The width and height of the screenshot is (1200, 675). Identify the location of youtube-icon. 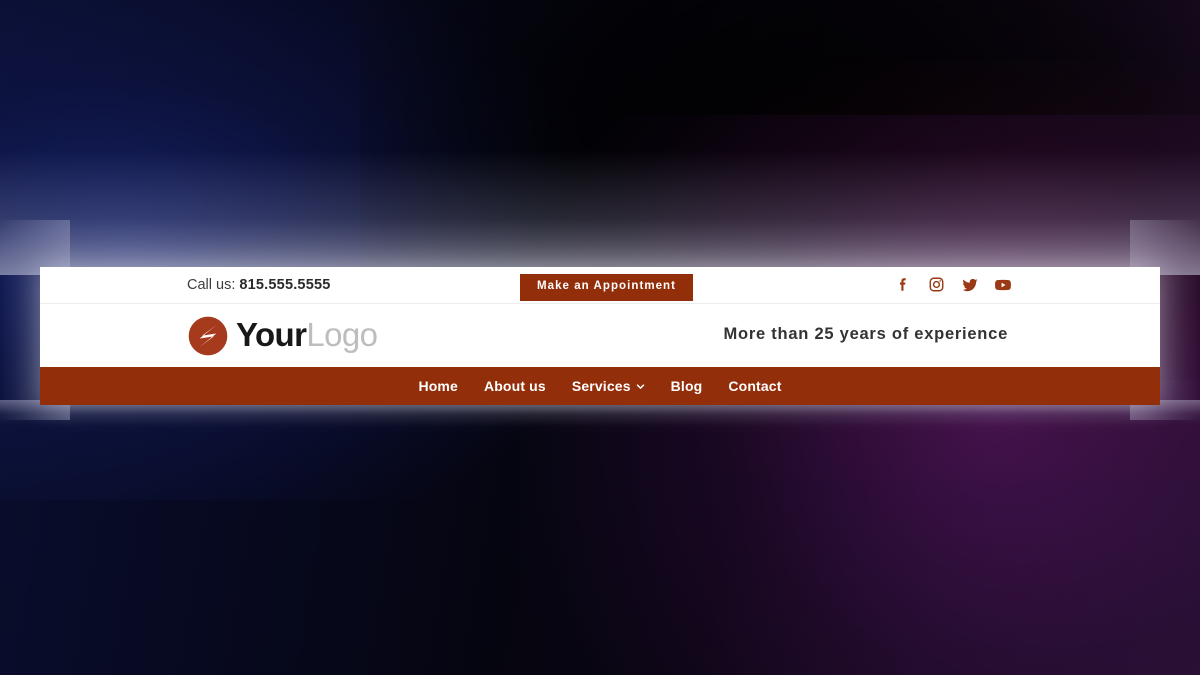
(1002, 284).